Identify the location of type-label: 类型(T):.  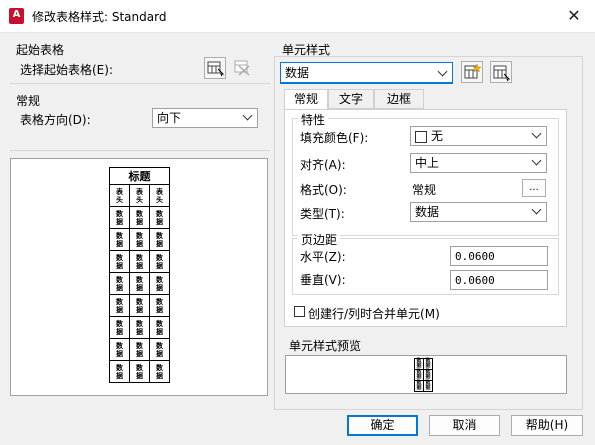
(322, 214).